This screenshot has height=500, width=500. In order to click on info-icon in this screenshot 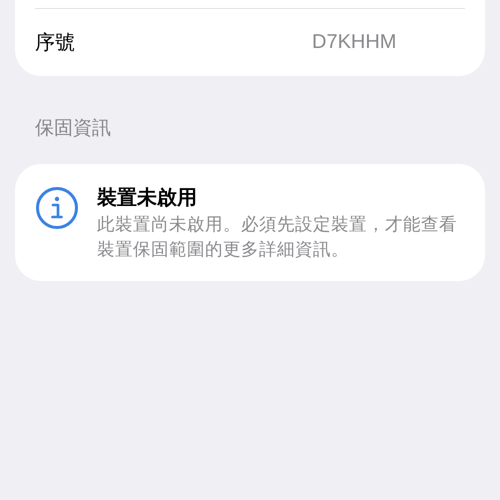, I will do `click(57, 208)`.